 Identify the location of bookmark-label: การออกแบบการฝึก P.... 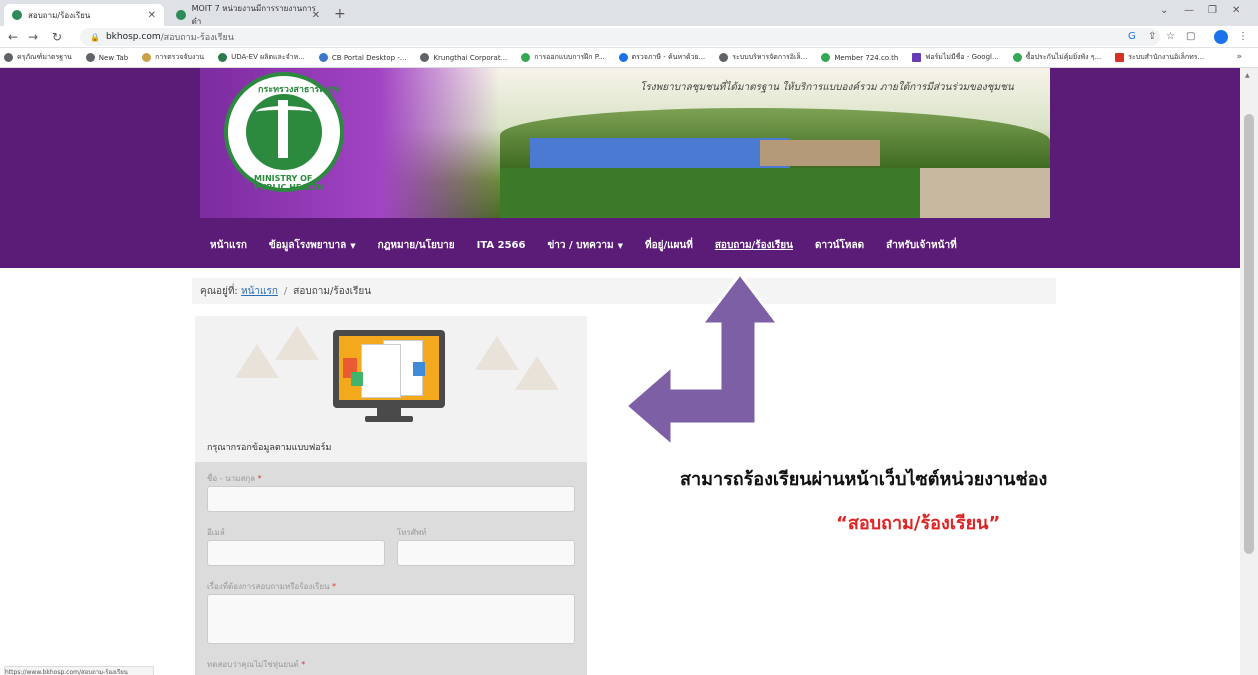
(569, 57).